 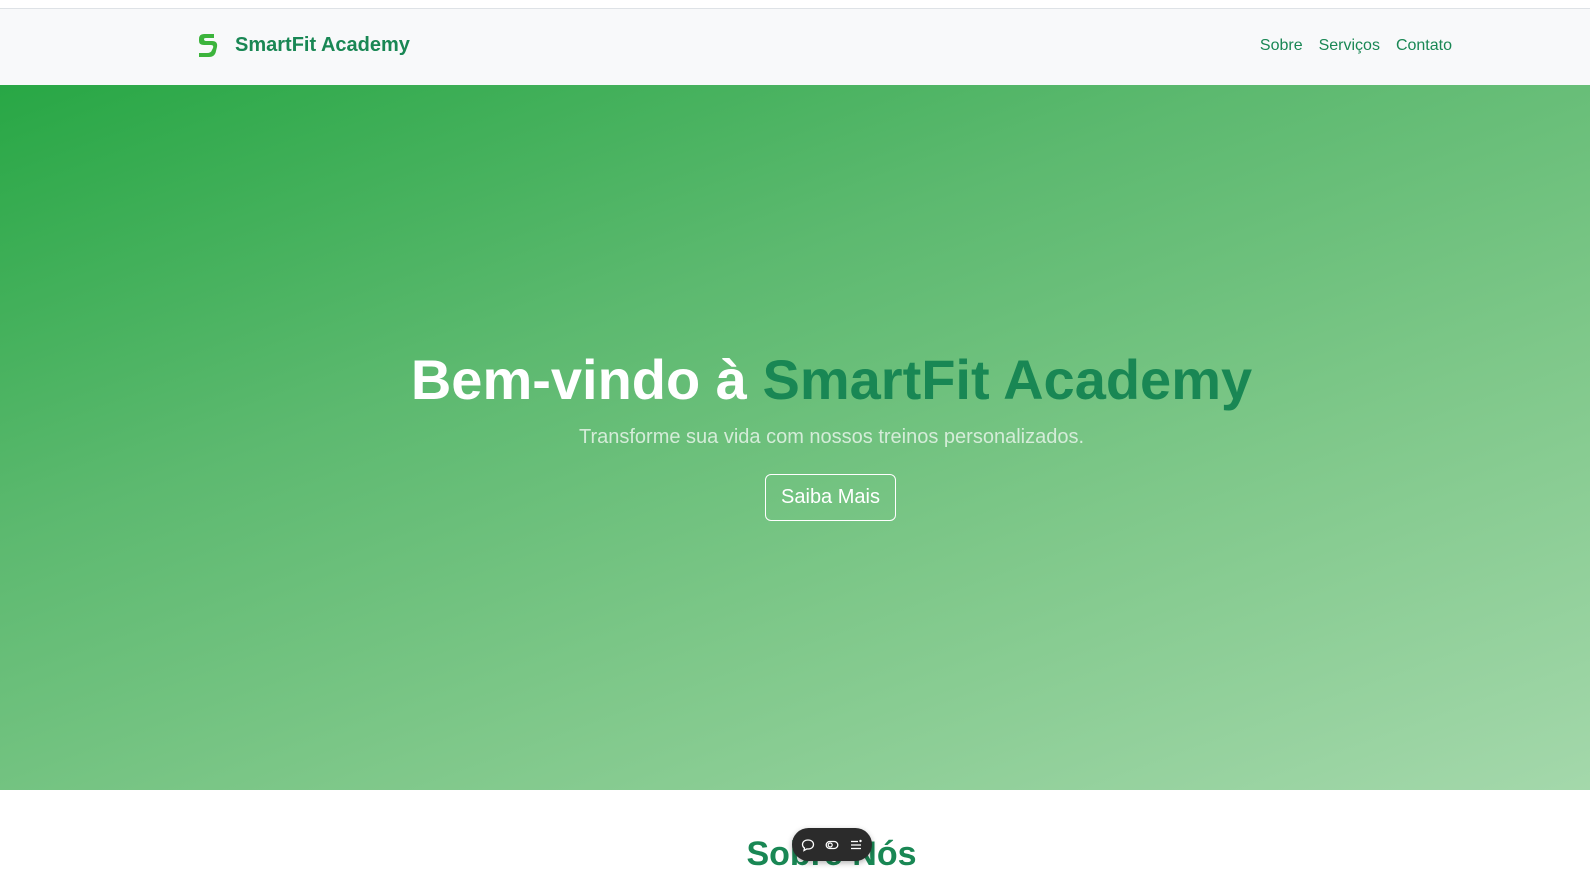 What do you see at coordinates (1349, 46) in the screenshot?
I see `nav-link-servicos: Serviços` at bounding box center [1349, 46].